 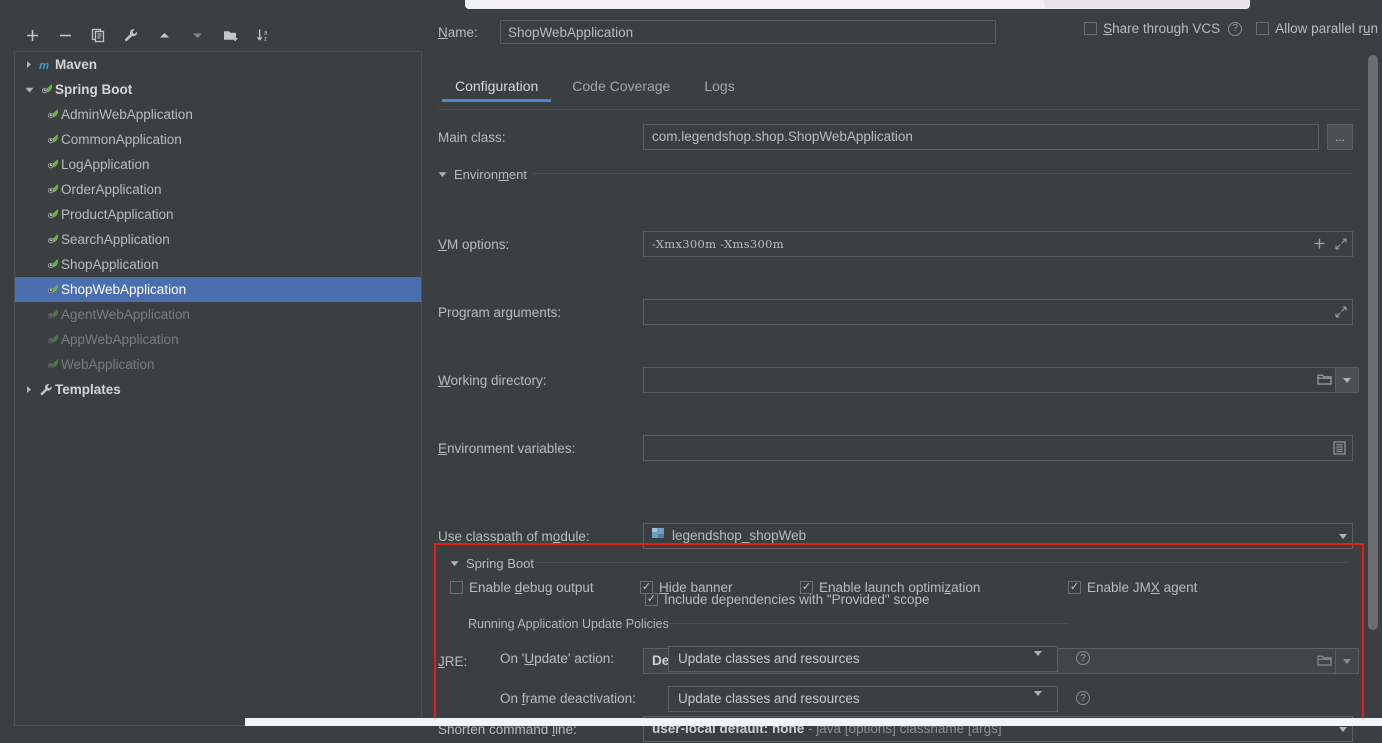 What do you see at coordinates (442, 174) in the screenshot?
I see `collapse-triangle-icon` at bounding box center [442, 174].